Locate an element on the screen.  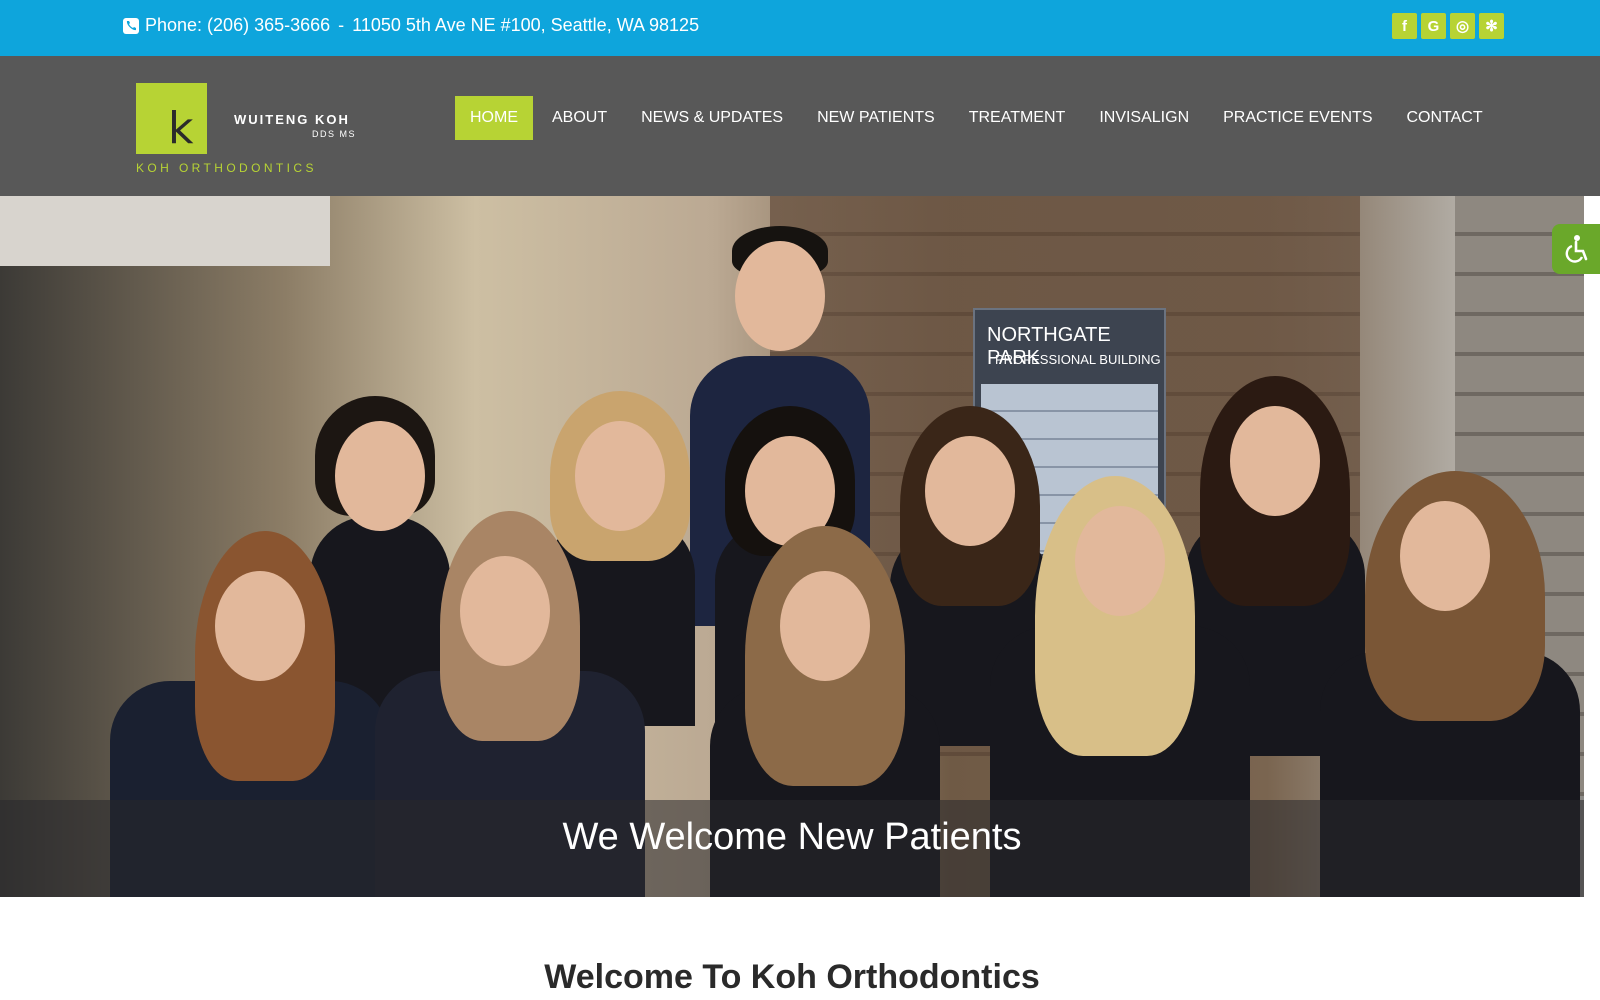
logo-credentials: DDS MS is located at coordinates (334, 134).